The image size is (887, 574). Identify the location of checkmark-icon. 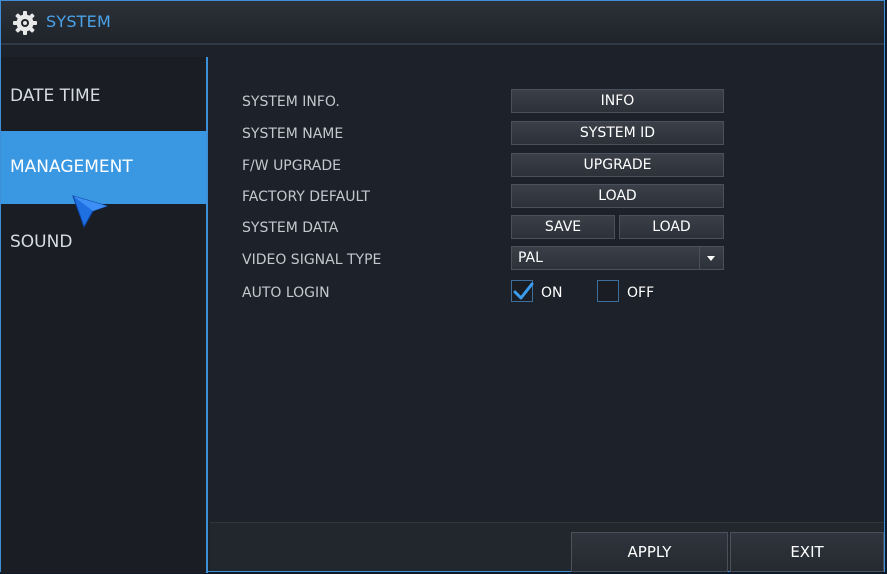
(523, 291).